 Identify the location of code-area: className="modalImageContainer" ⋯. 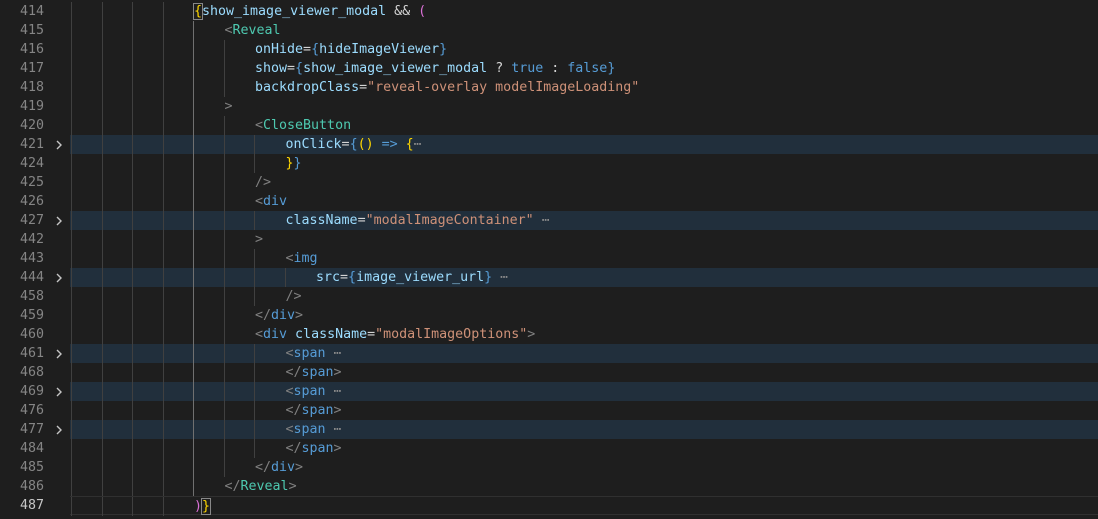
(584, 220).